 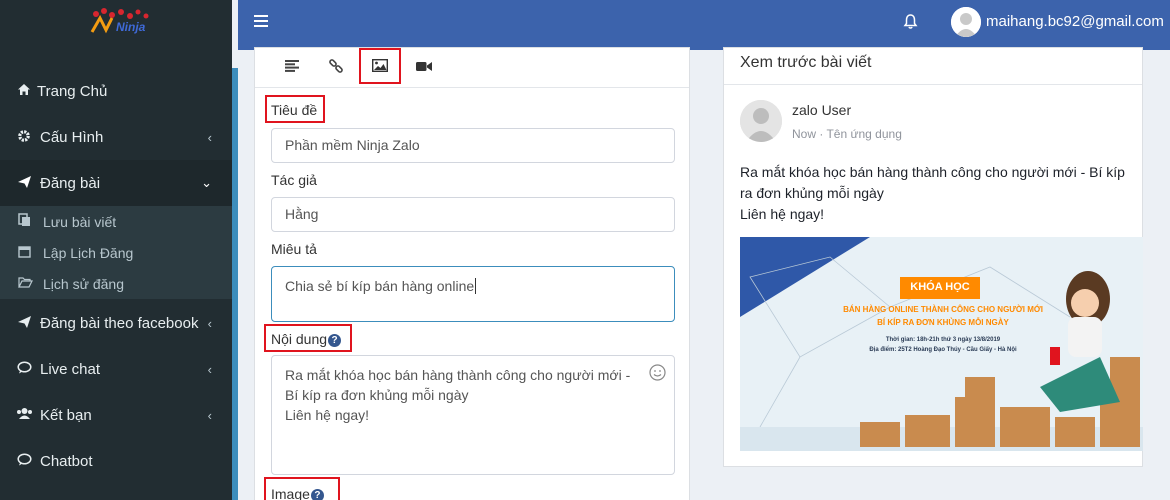 What do you see at coordinates (940, 287) in the screenshot?
I see `banner-heading: KHÓA HỌC` at bounding box center [940, 287].